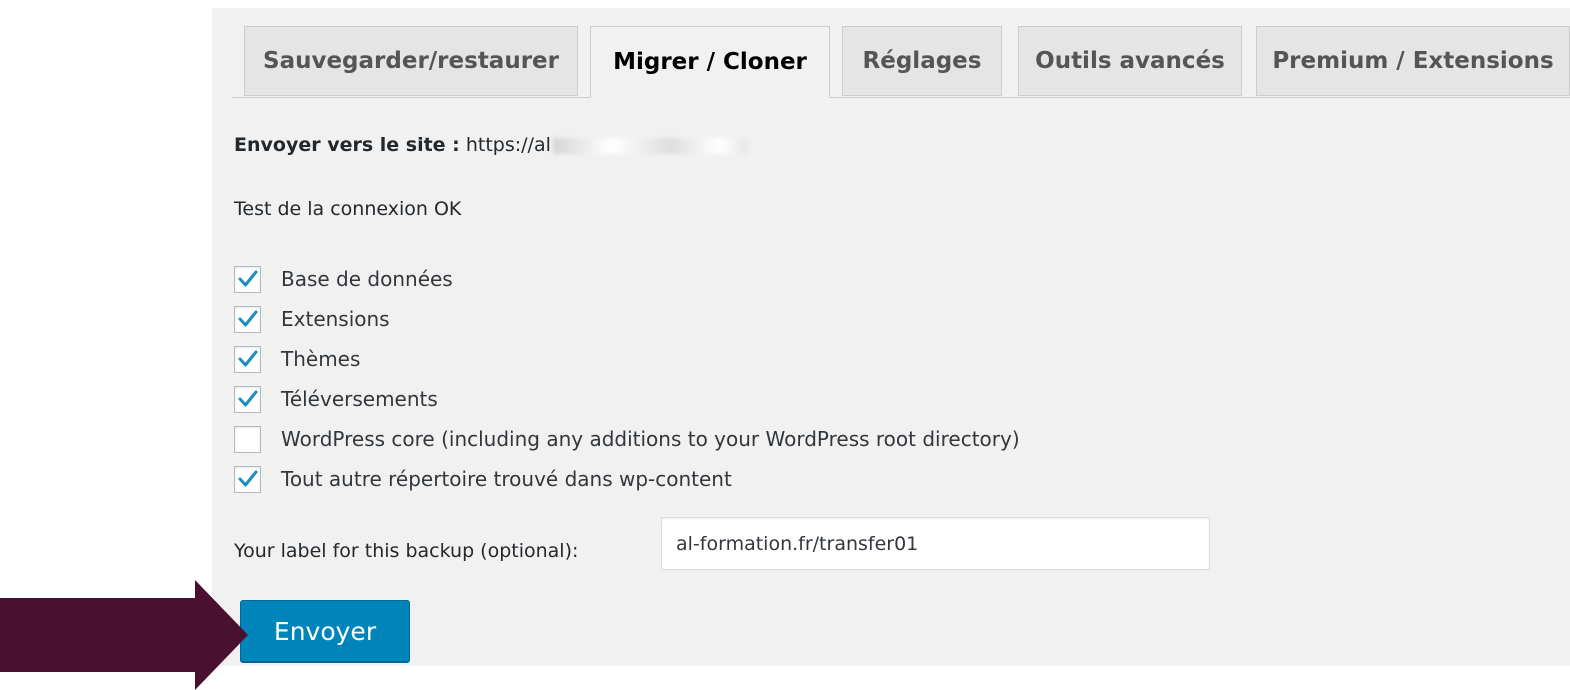 The height and width of the screenshot is (690, 1570). Describe the element at coordinates (710, 62) in the screenshot. I see `tab-migrate-clone: Migrer / Cloner` at that location.